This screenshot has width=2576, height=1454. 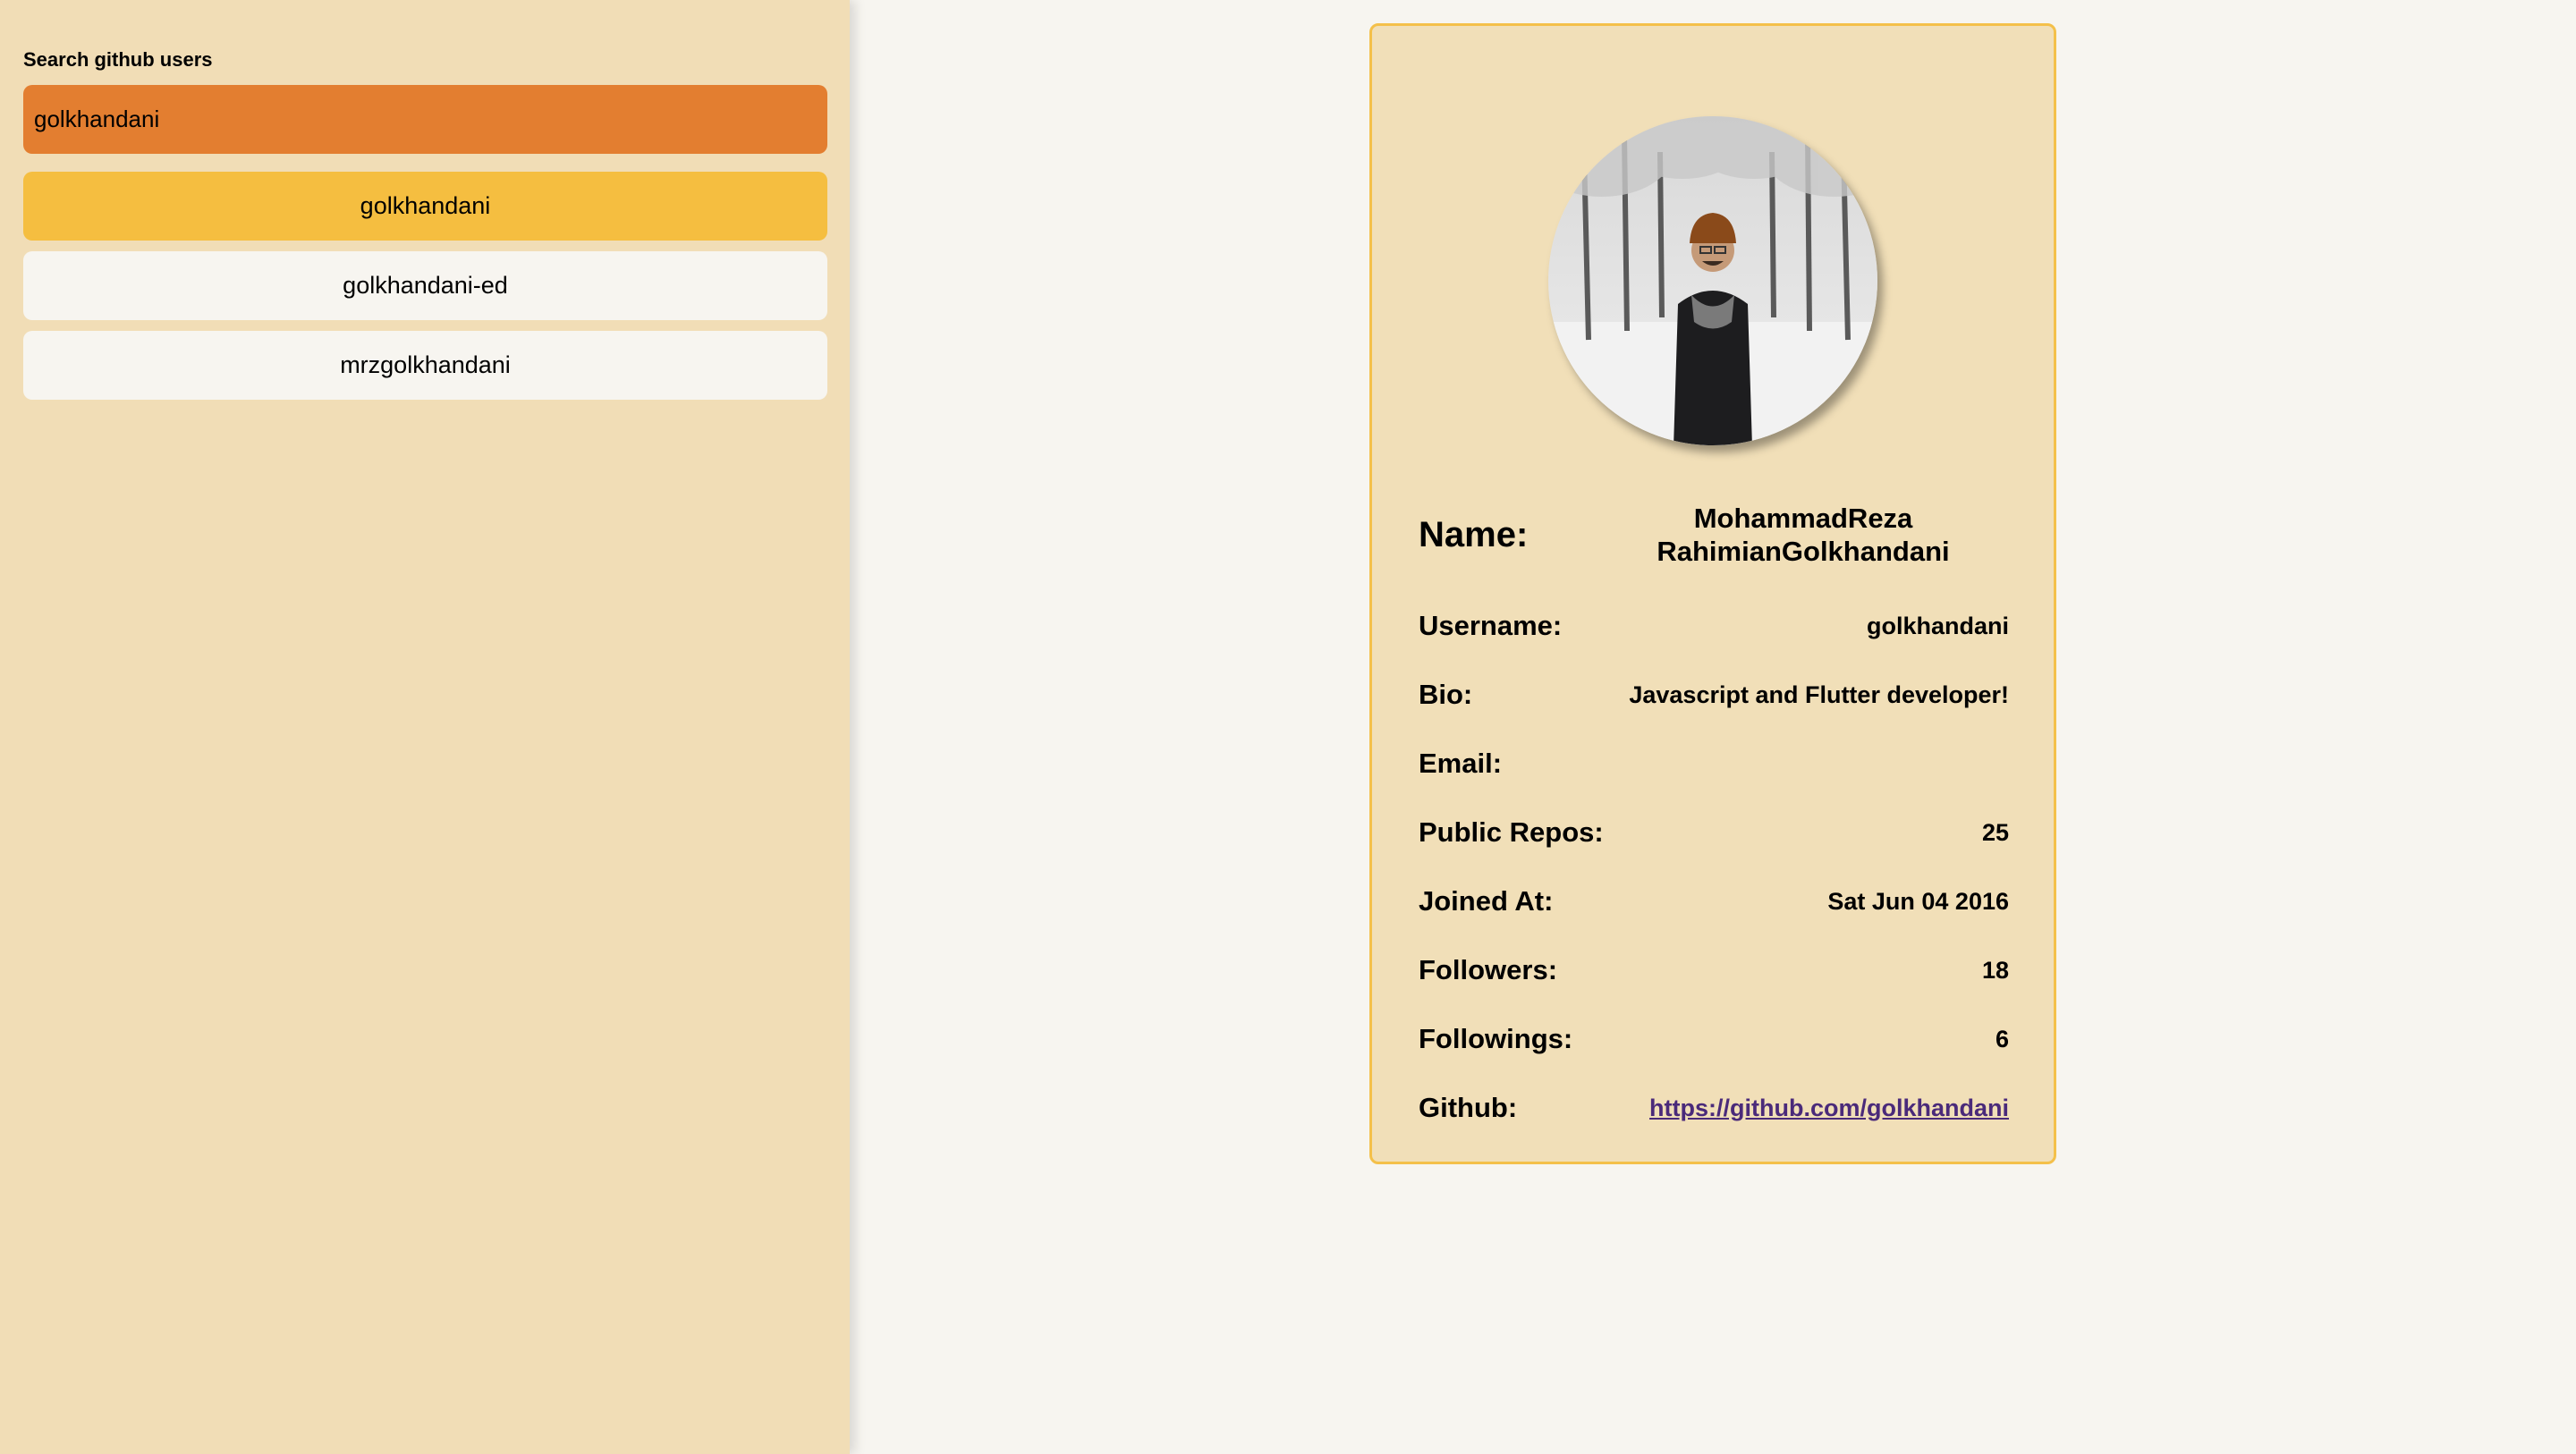 What do you see at coordinates (1496, 1038) in the screenshot?
I see `followings-label: Followings:` at bounding box center [1496, 1038].